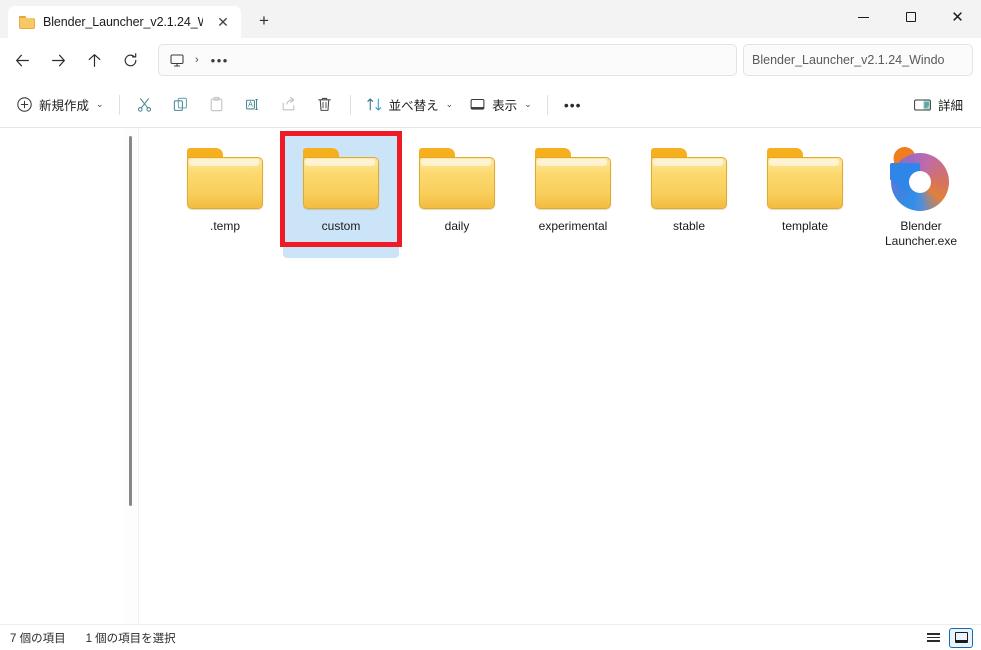 Image resolution: width=981 pixels, height=650 pixels. What do you see at coordinates (505, 106) in the screenshot?
I see `view-button-label: 表示` at bounding box center [505, 106].